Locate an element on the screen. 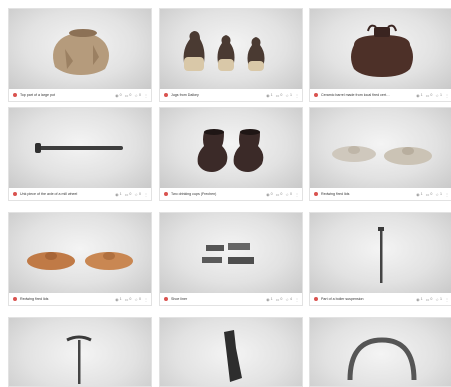 The height and width of the screenshot is (387, 451). card-footer: Redwing fired lids ◉ 1 ▭ 0 ☆ 1 ⋮ is located at coordinates (380, 194).